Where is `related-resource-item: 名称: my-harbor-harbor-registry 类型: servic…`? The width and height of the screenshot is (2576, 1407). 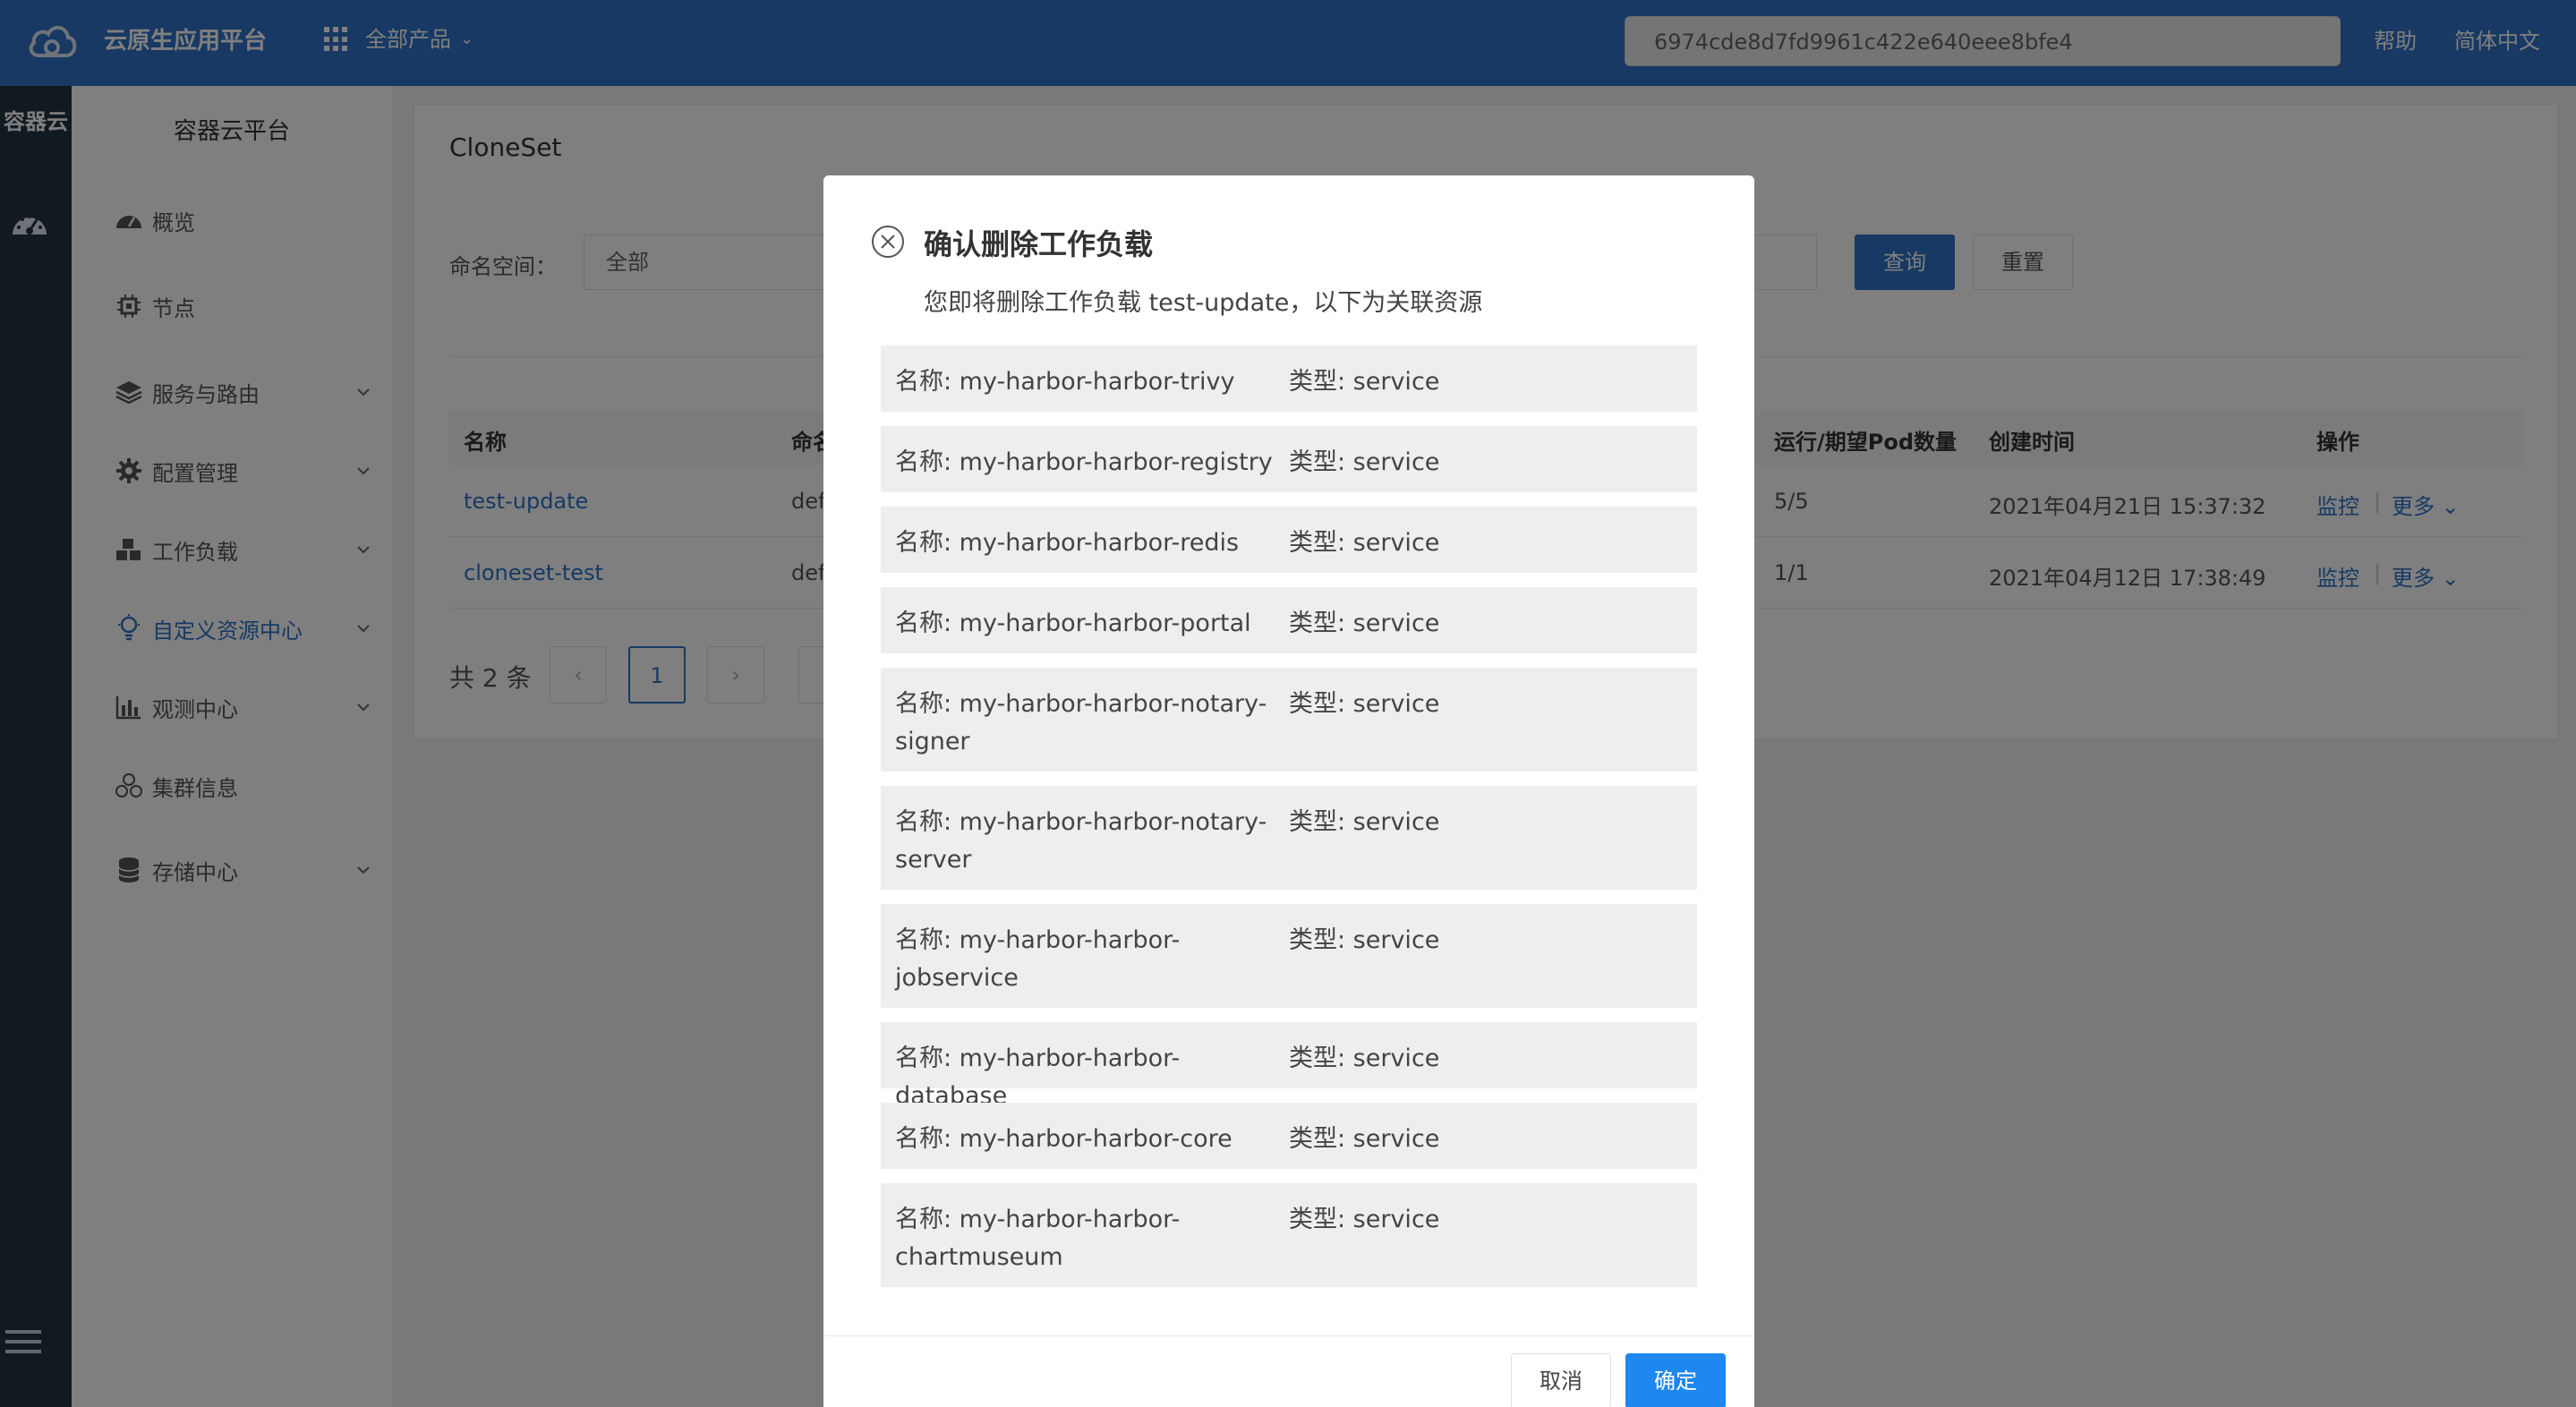
related-resource-item: 名称: my-harbor-harbor-registry 类型: servic… is located at coordinates (1289, 459).